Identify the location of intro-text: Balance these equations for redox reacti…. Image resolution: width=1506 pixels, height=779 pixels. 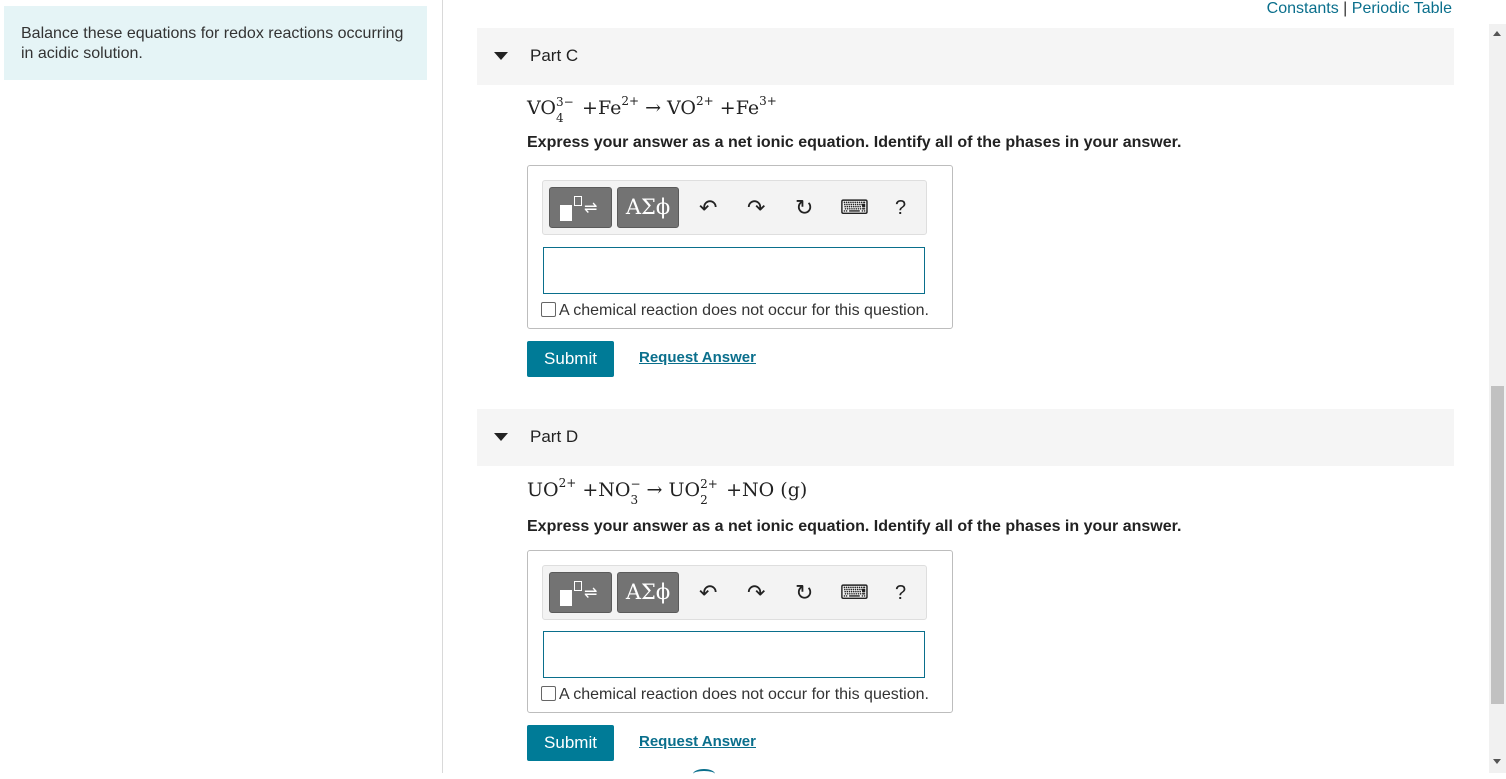
(212, 43).